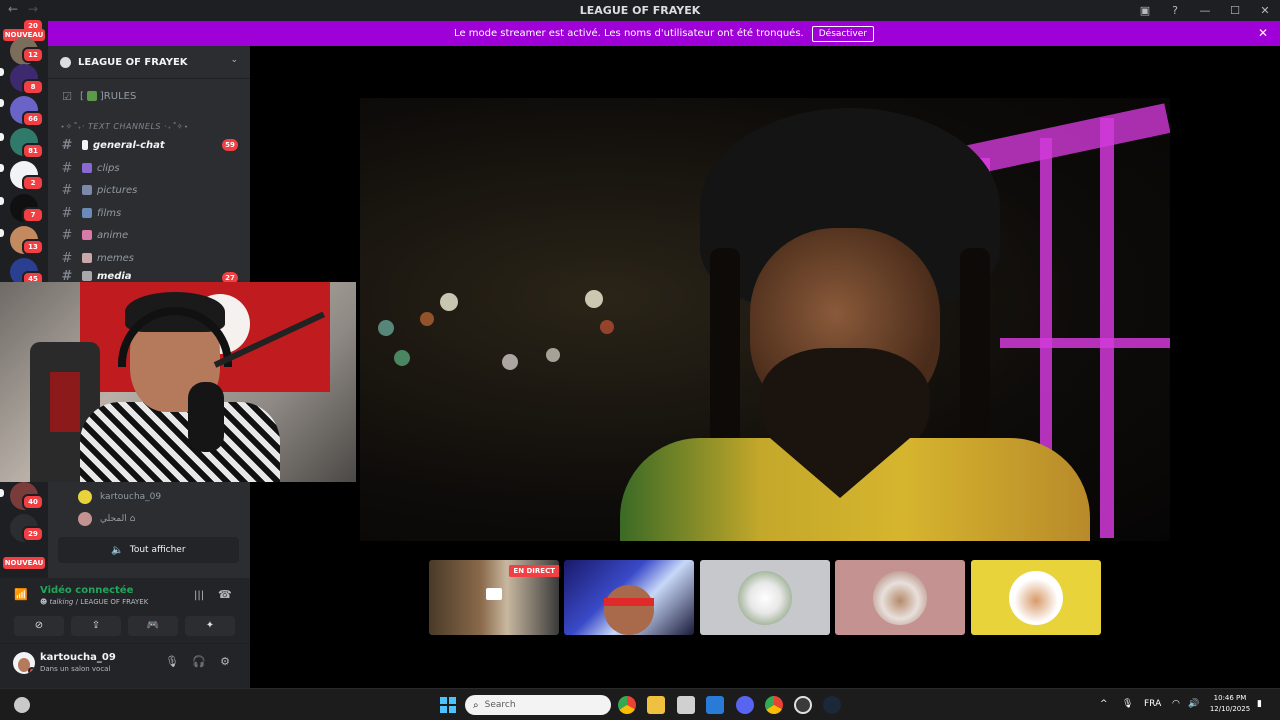  What do you see at coordinates (1152, 704) in the screenshot?
I see `language-indicator: FRA` at bounding box center [1152, 704].